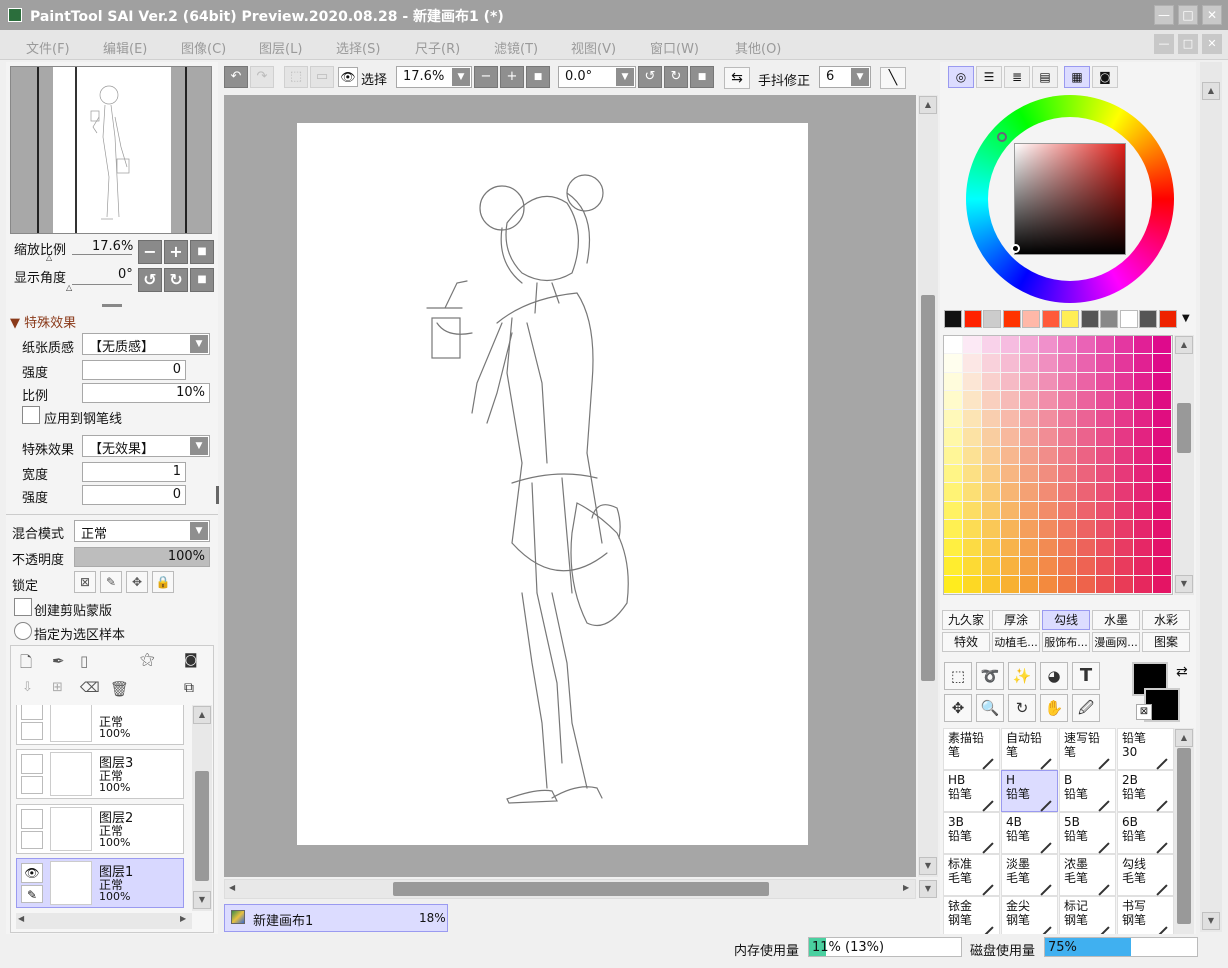 This screenshot has height=968, width=1228. Describe the element at coordinates (1186, 318) in the screenshot. I see `palette-menu-arrow: ▼` at that location.